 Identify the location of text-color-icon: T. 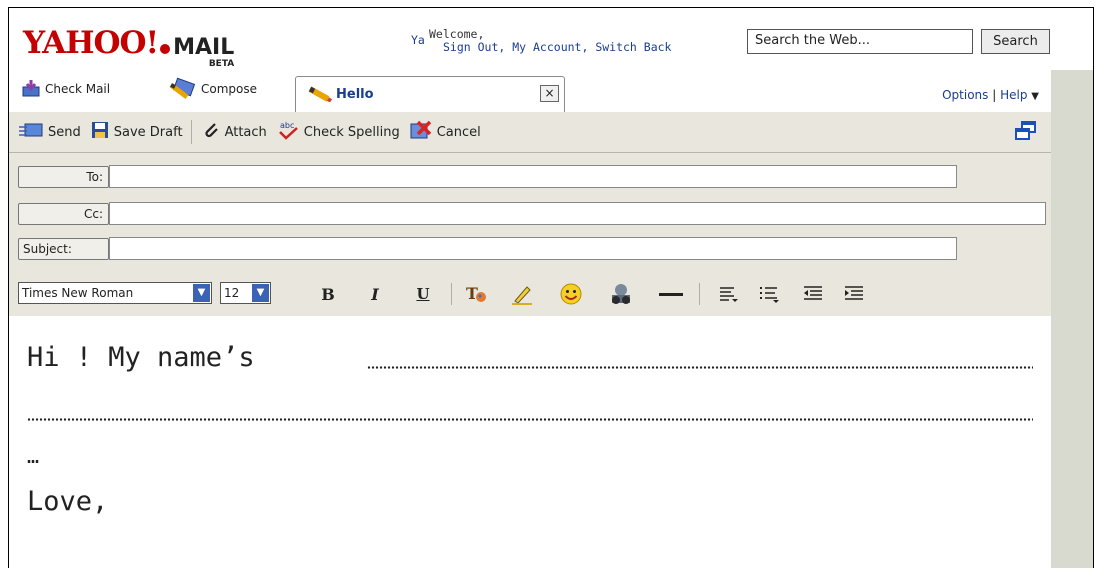
(476, 293).